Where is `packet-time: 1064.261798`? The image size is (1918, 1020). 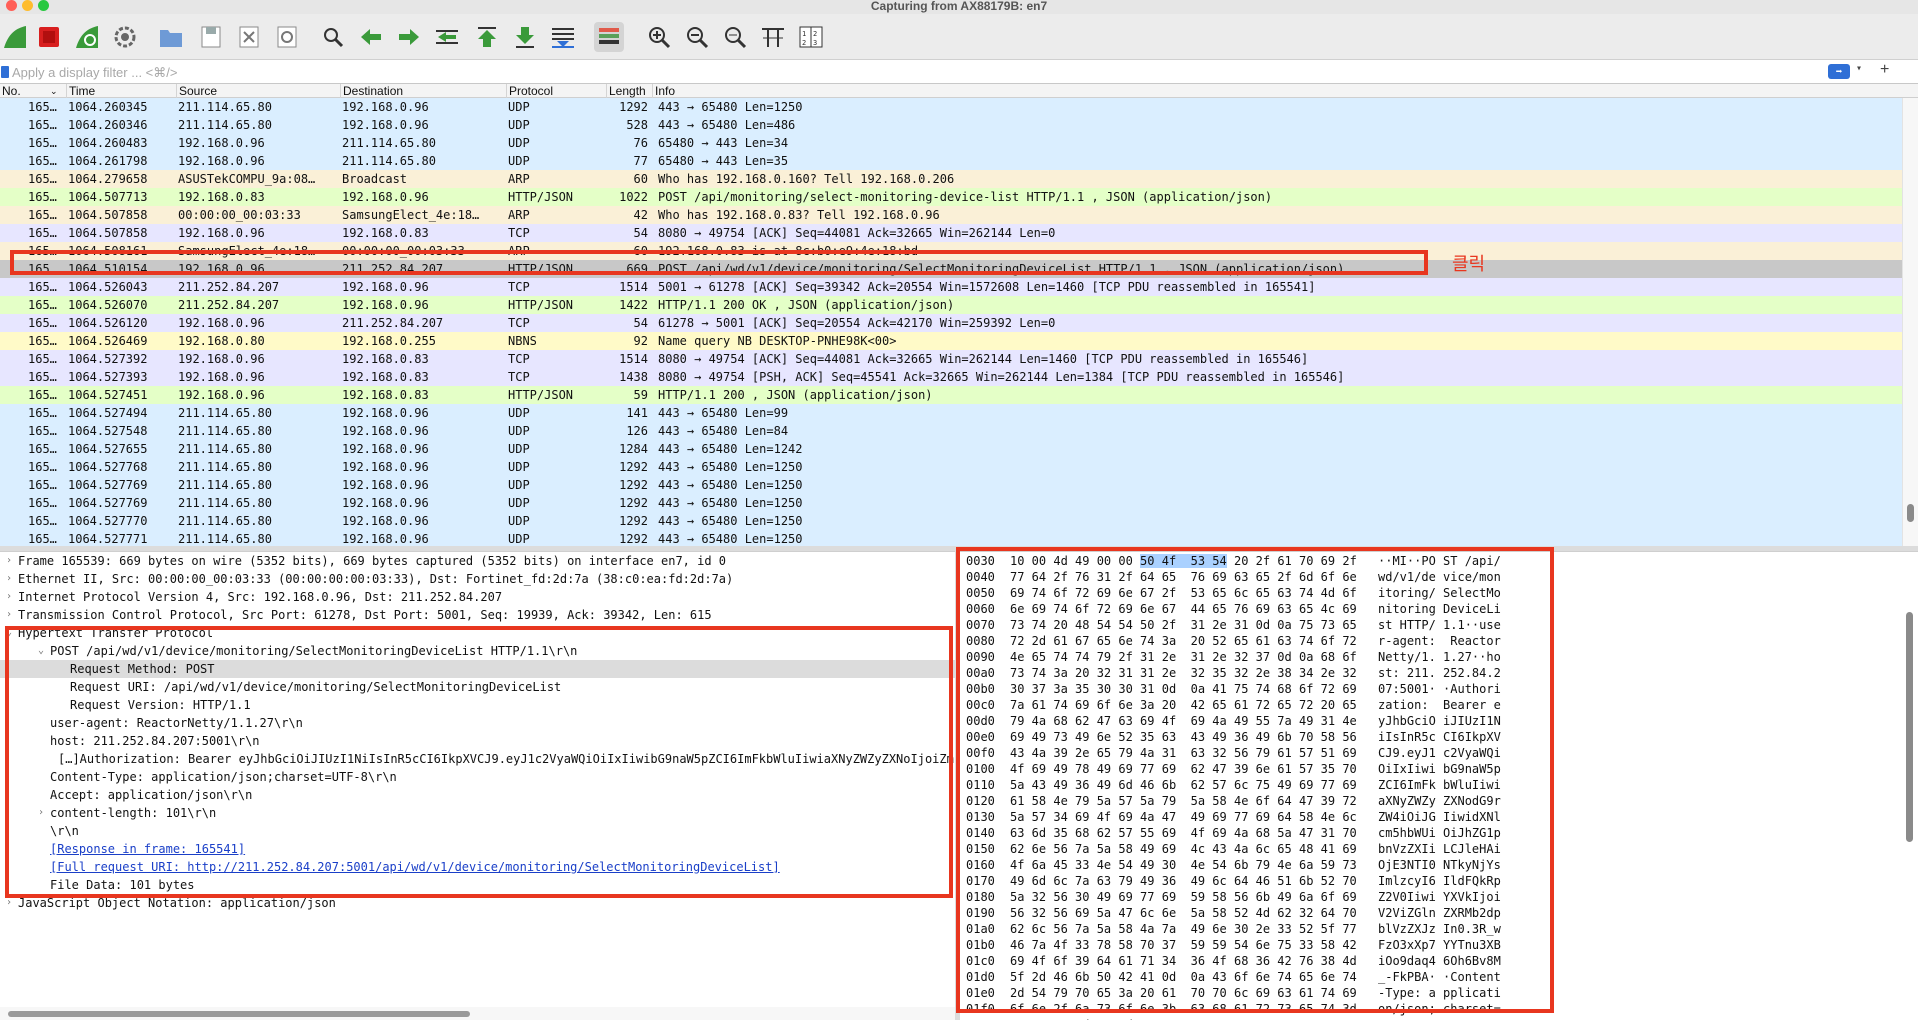 packet-time: 1064.261798 is located at coordinates (108, 161).